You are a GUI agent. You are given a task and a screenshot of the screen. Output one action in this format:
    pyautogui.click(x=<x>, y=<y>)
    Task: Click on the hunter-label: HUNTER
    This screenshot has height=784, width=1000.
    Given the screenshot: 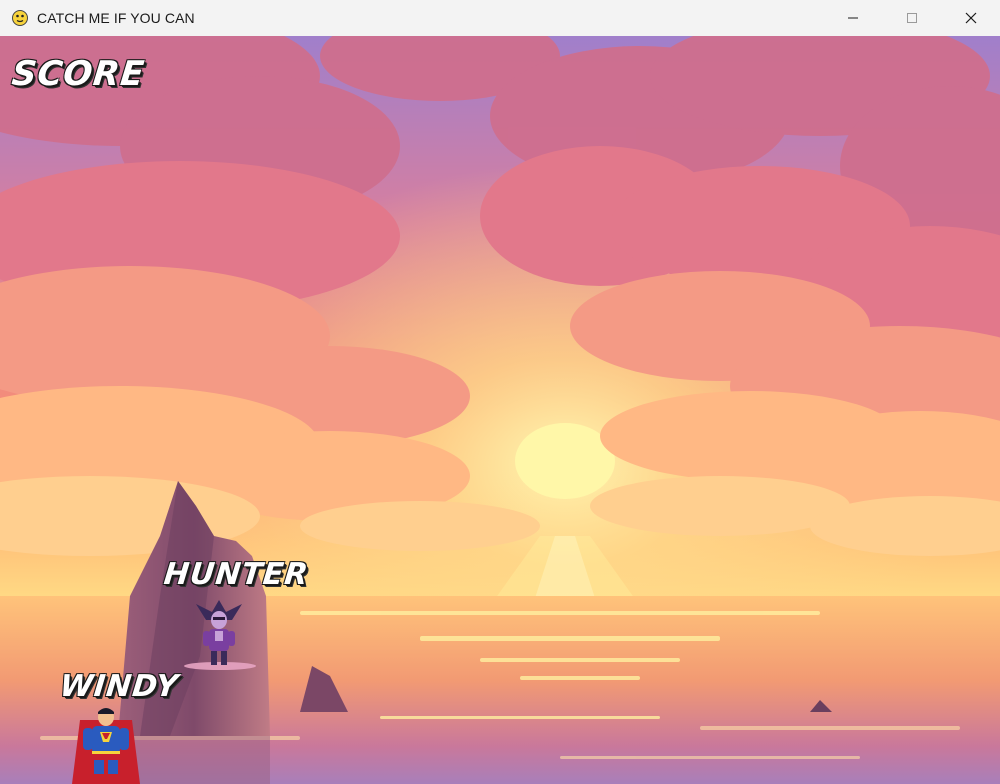 What is the action you would take?
    pyautogui.click(x=236, y=574)
    